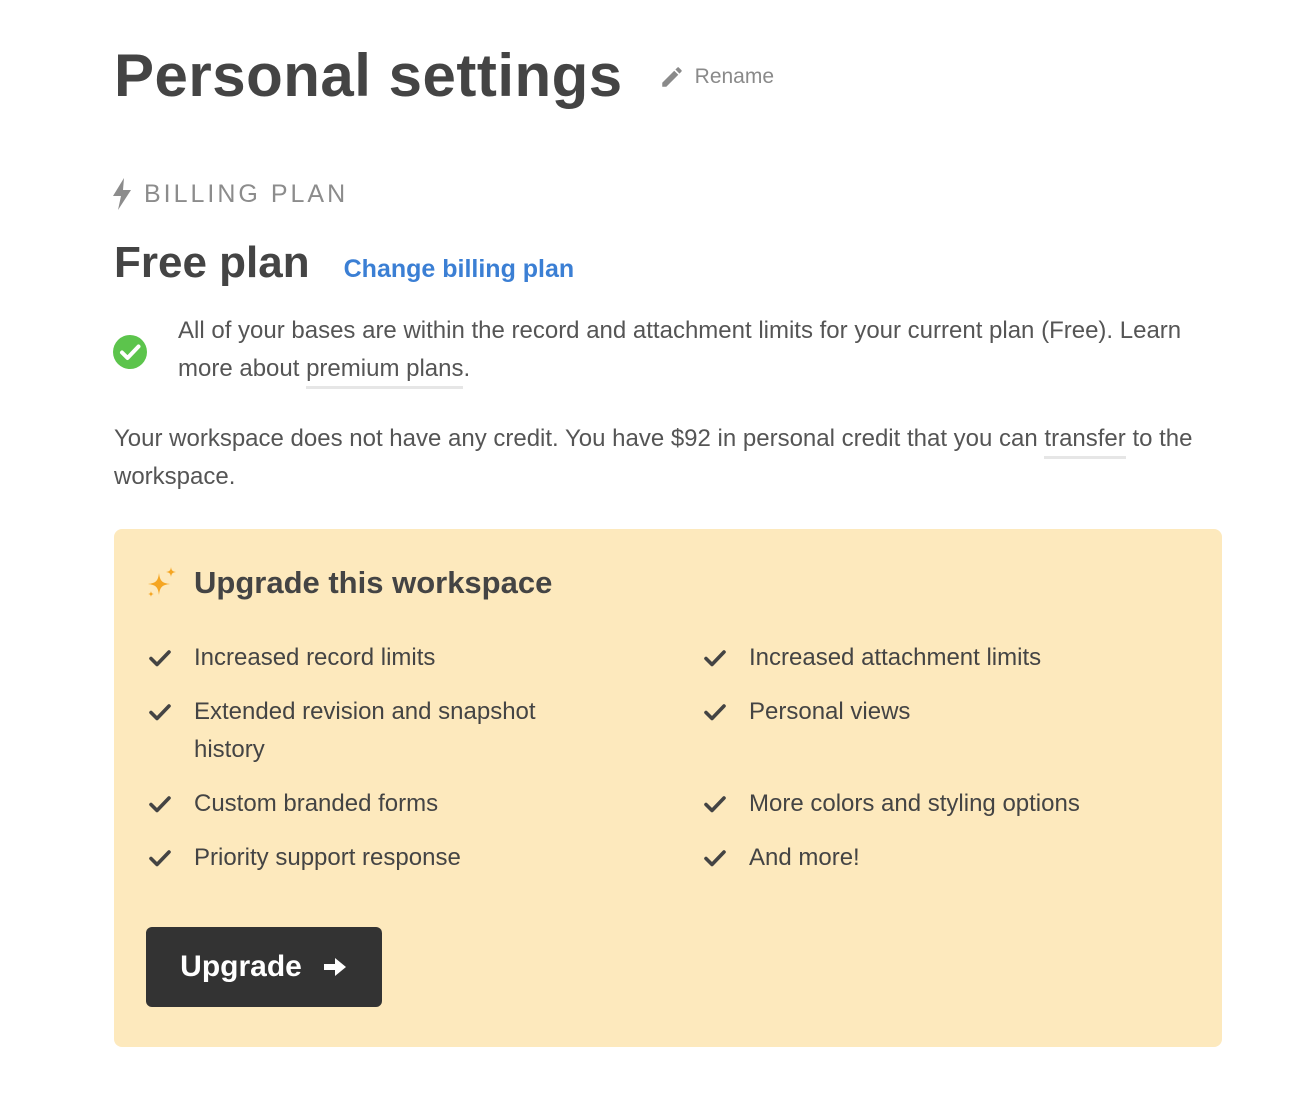  What do you see at coordinates (467, 368) in the screenshot?
I see `status-message-part2: .` at bounding box center [467, 368].